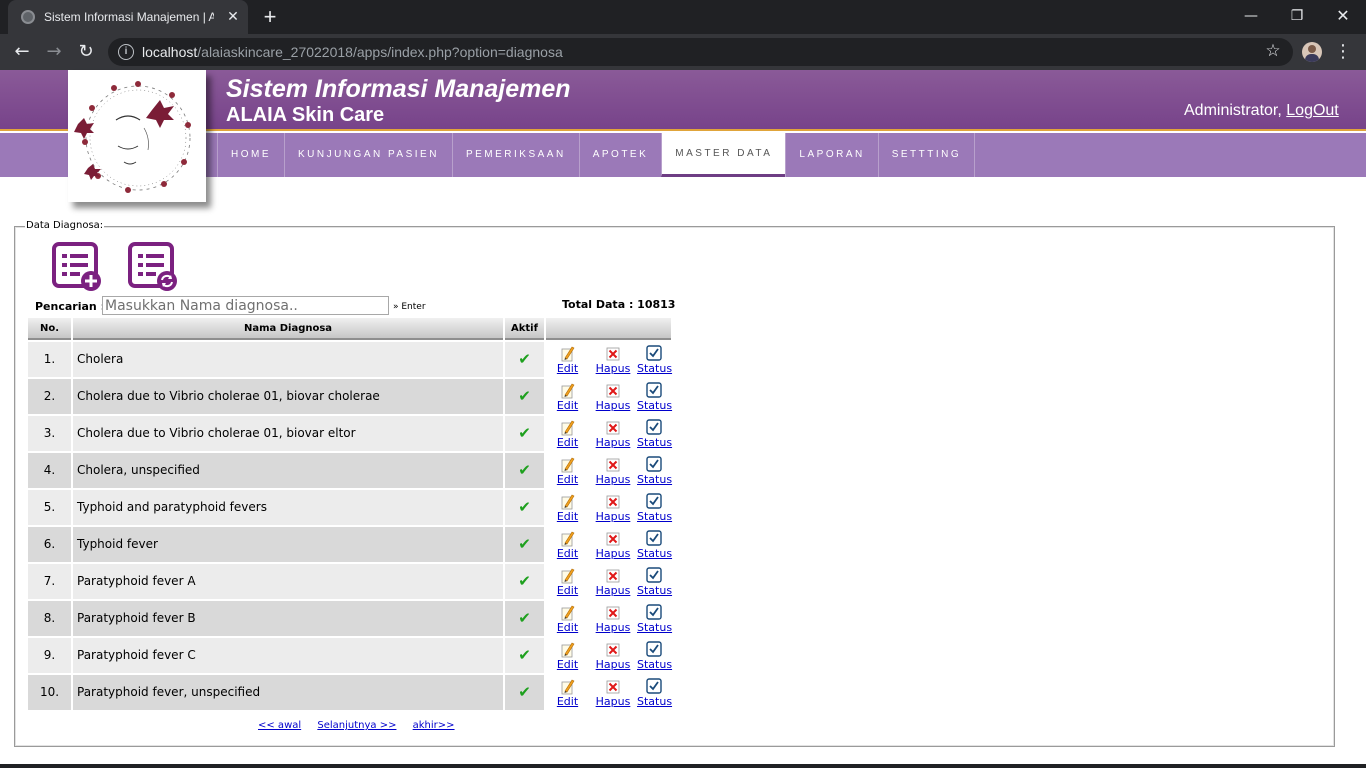  What do you see at coordinates (86, 52) in the screenshot?
I see `reload-button: ↻` at bounding box center [86, 52].